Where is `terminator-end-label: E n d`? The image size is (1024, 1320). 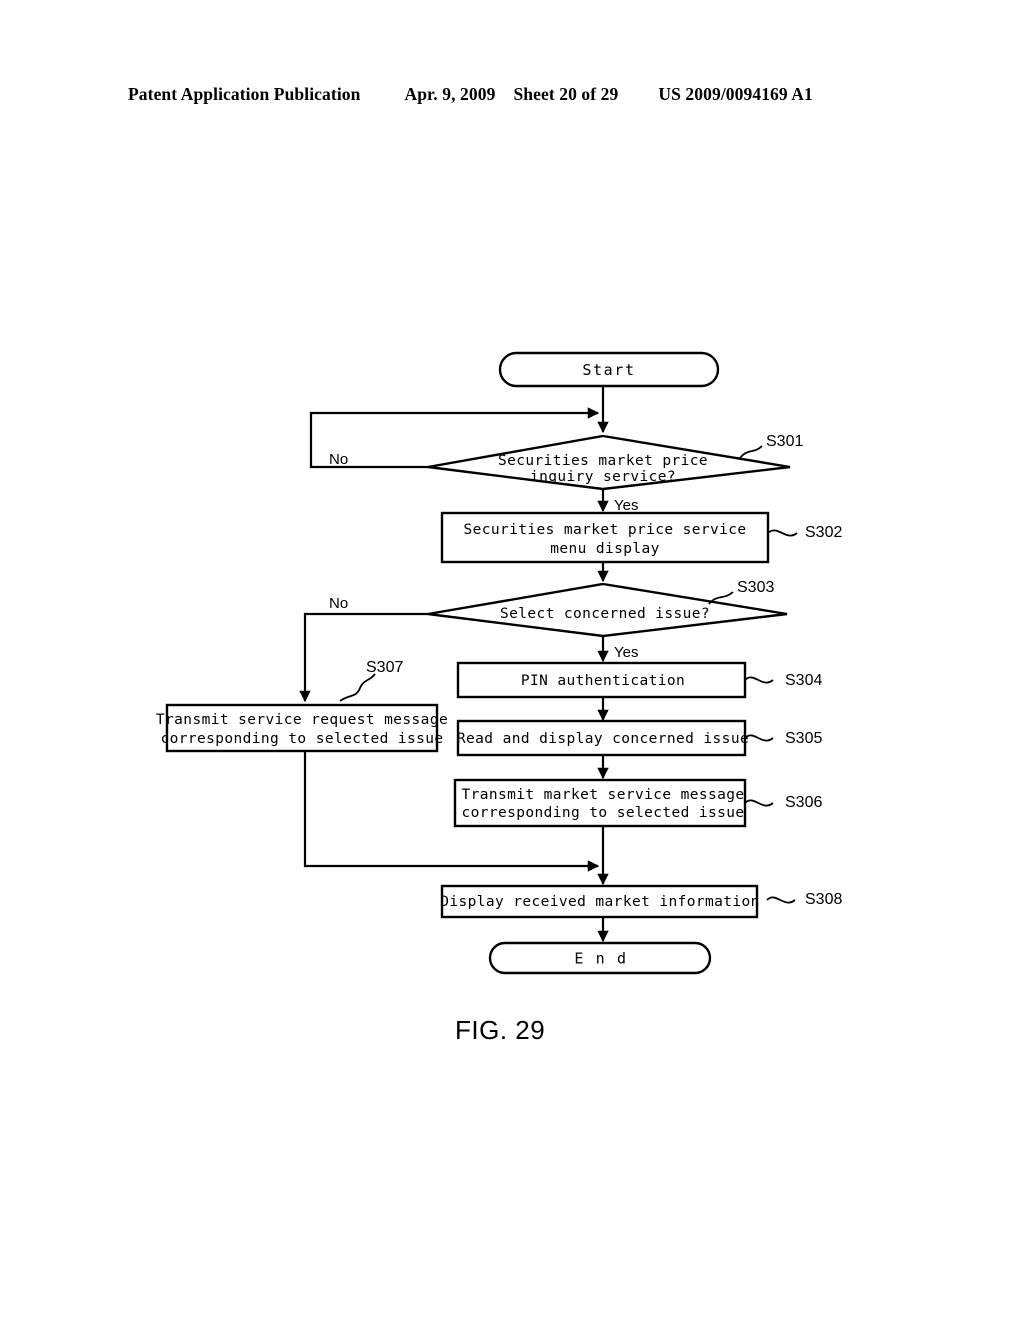 terminator-end-label: E n d is located at coordinates (600, 959).